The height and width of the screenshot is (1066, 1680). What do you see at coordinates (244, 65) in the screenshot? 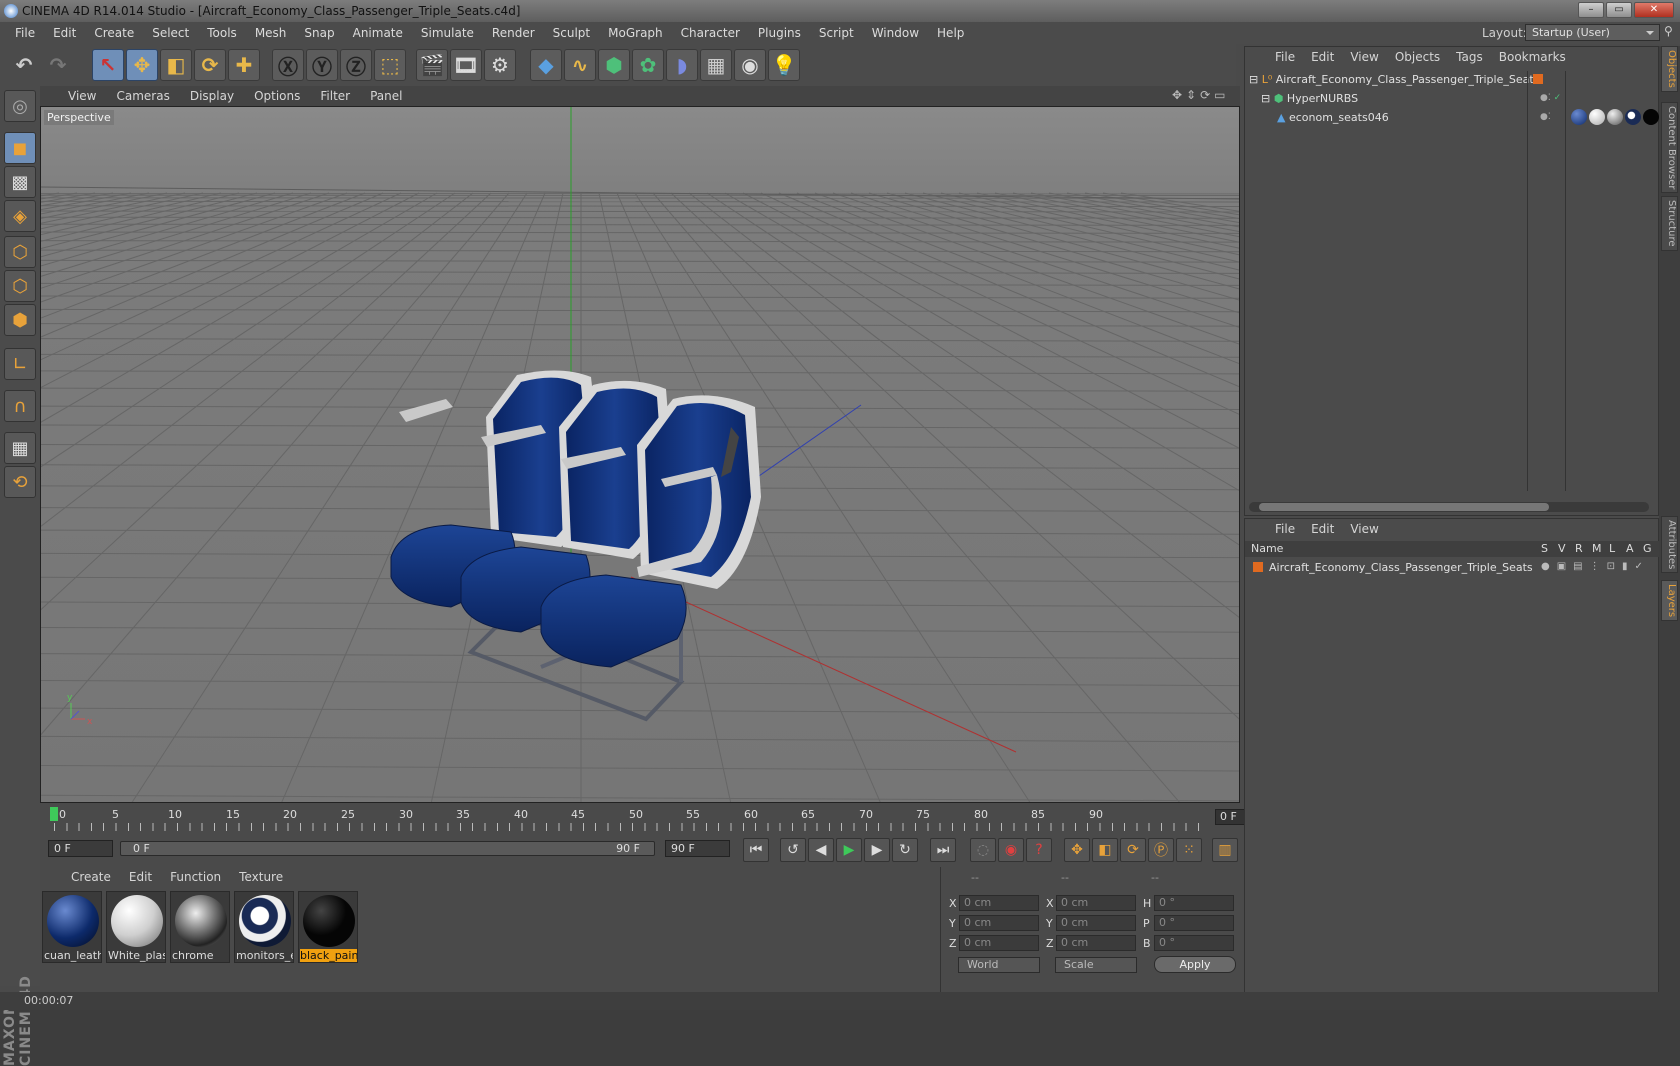
I see `create-object-icon: ✚` at bounding box center [244, 65].